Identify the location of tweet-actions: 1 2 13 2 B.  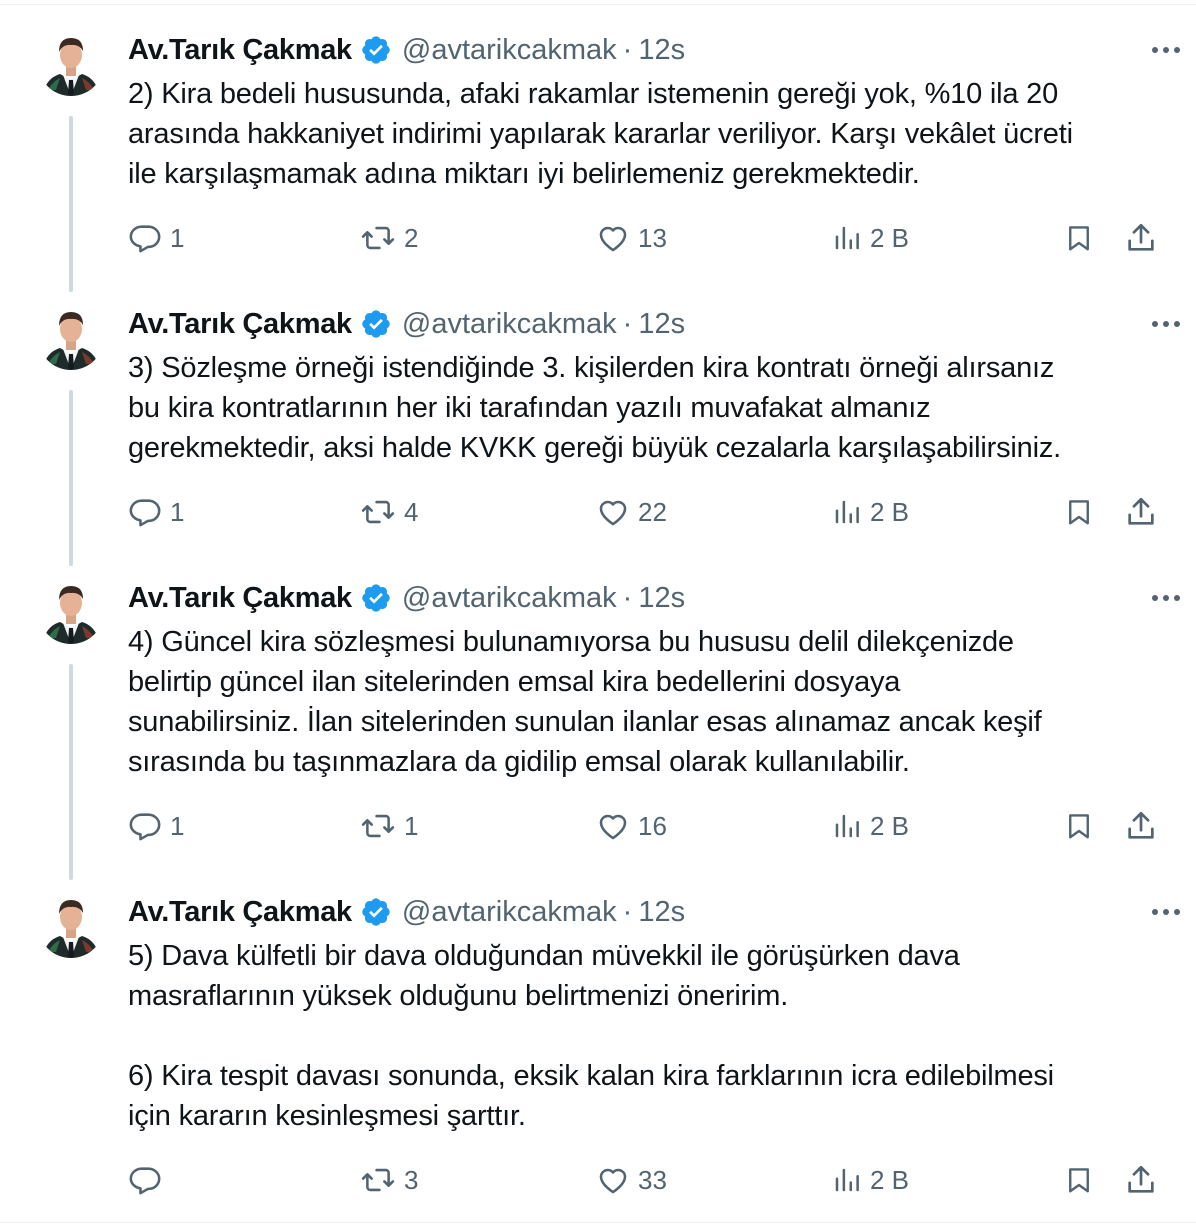
(648, 238).